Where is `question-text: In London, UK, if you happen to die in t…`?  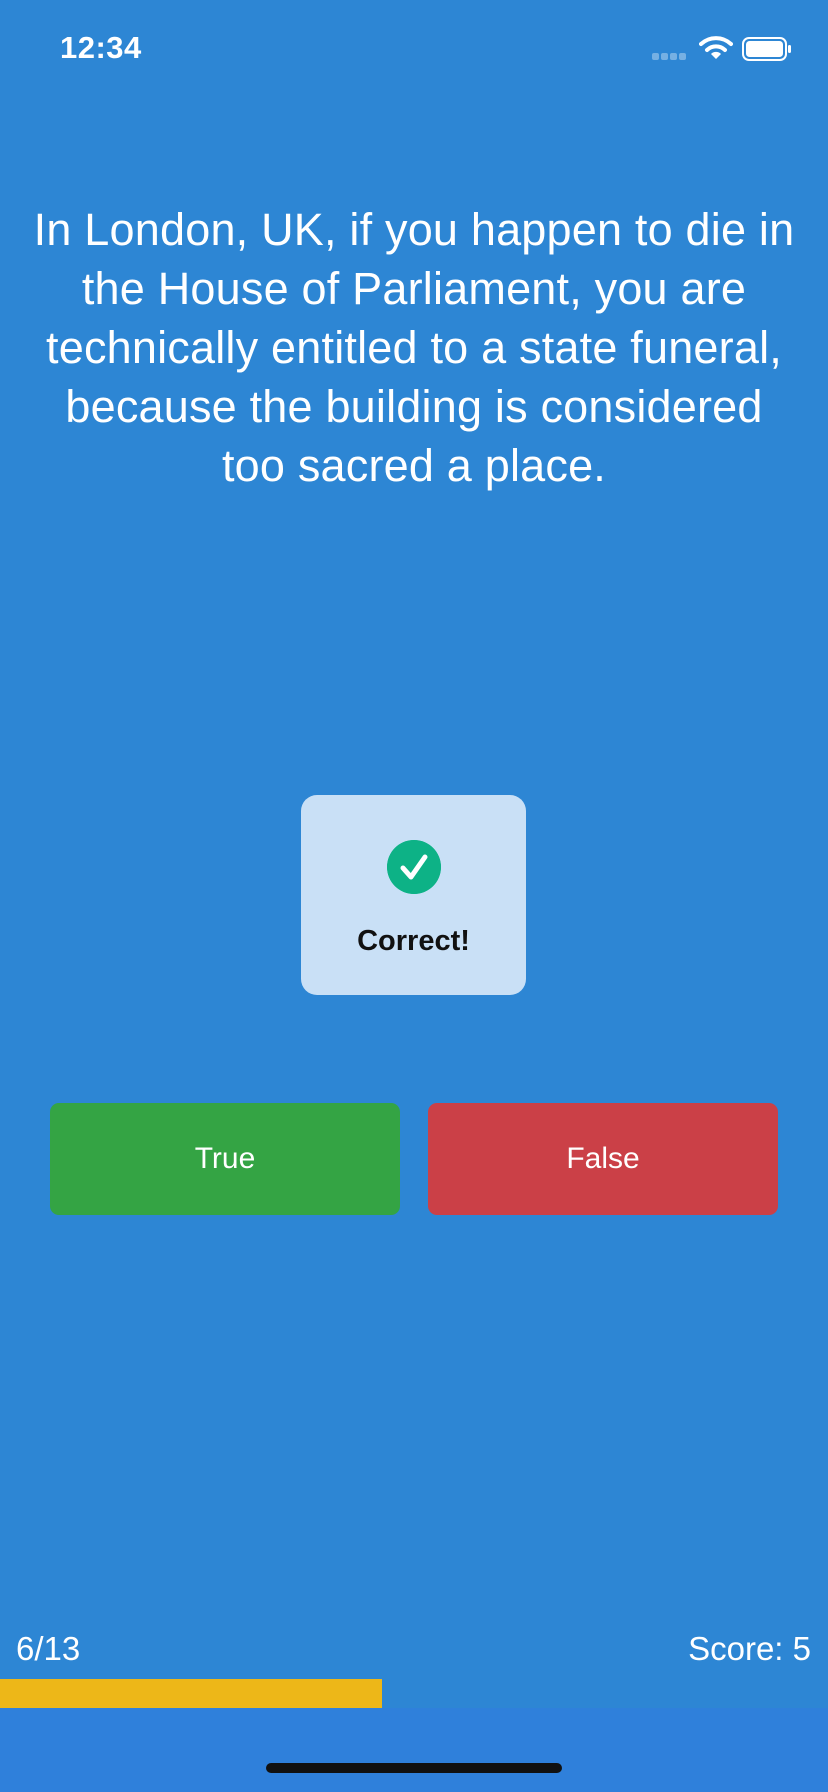
question-text: In London, UK, if you happen to die in t… is located at coordinates (414, 347).